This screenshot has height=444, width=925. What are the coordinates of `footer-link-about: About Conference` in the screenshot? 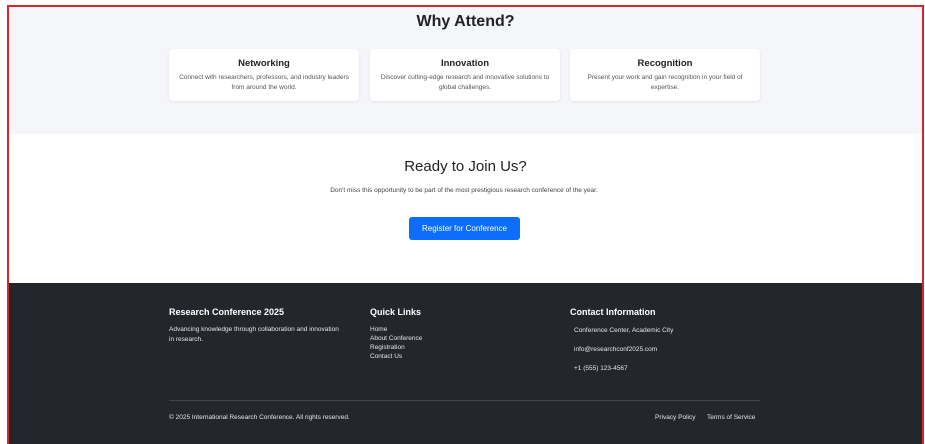 It's located at (396, 339).